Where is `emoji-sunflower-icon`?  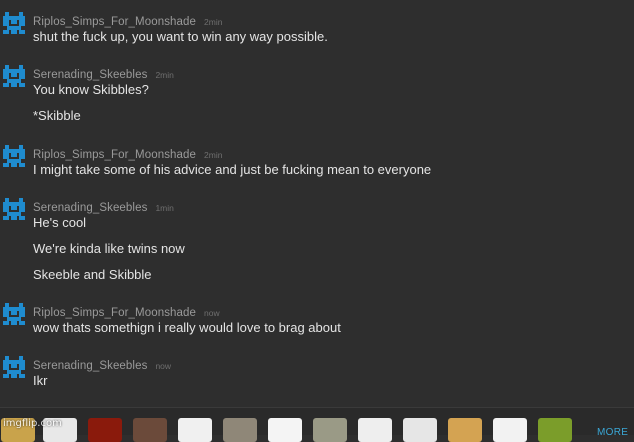 emoji-sunflower-icon is located at coordinates (555, 430).